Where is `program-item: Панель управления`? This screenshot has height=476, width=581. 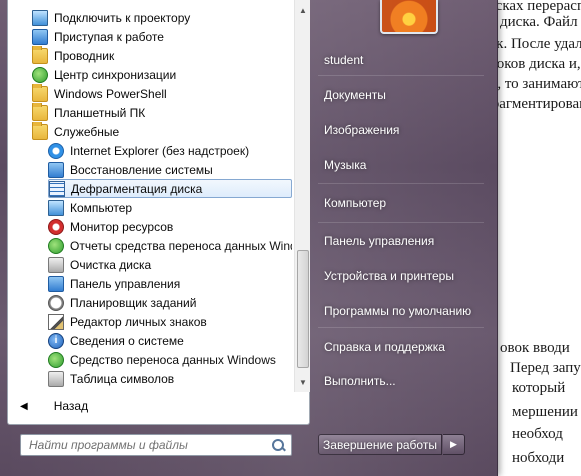
program-item: Панель управления is located at coordinates (170, 283).